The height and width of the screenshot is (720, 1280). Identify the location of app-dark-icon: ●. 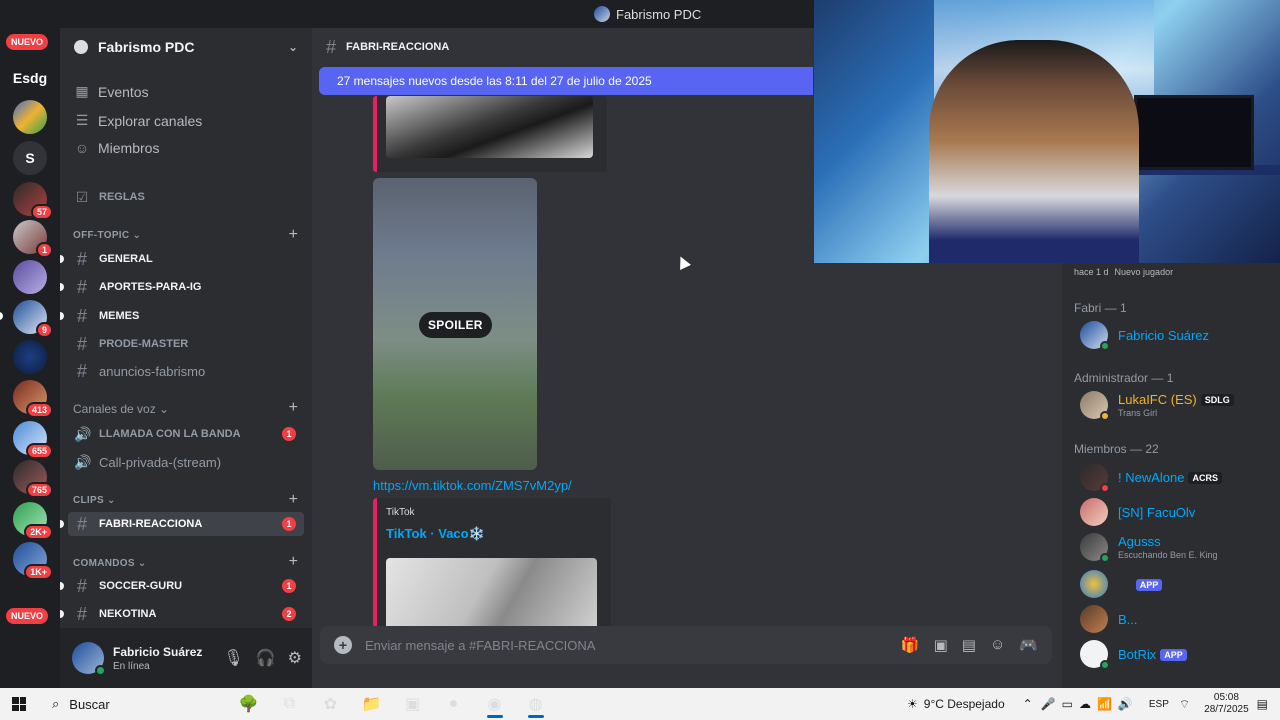
(453, 704).